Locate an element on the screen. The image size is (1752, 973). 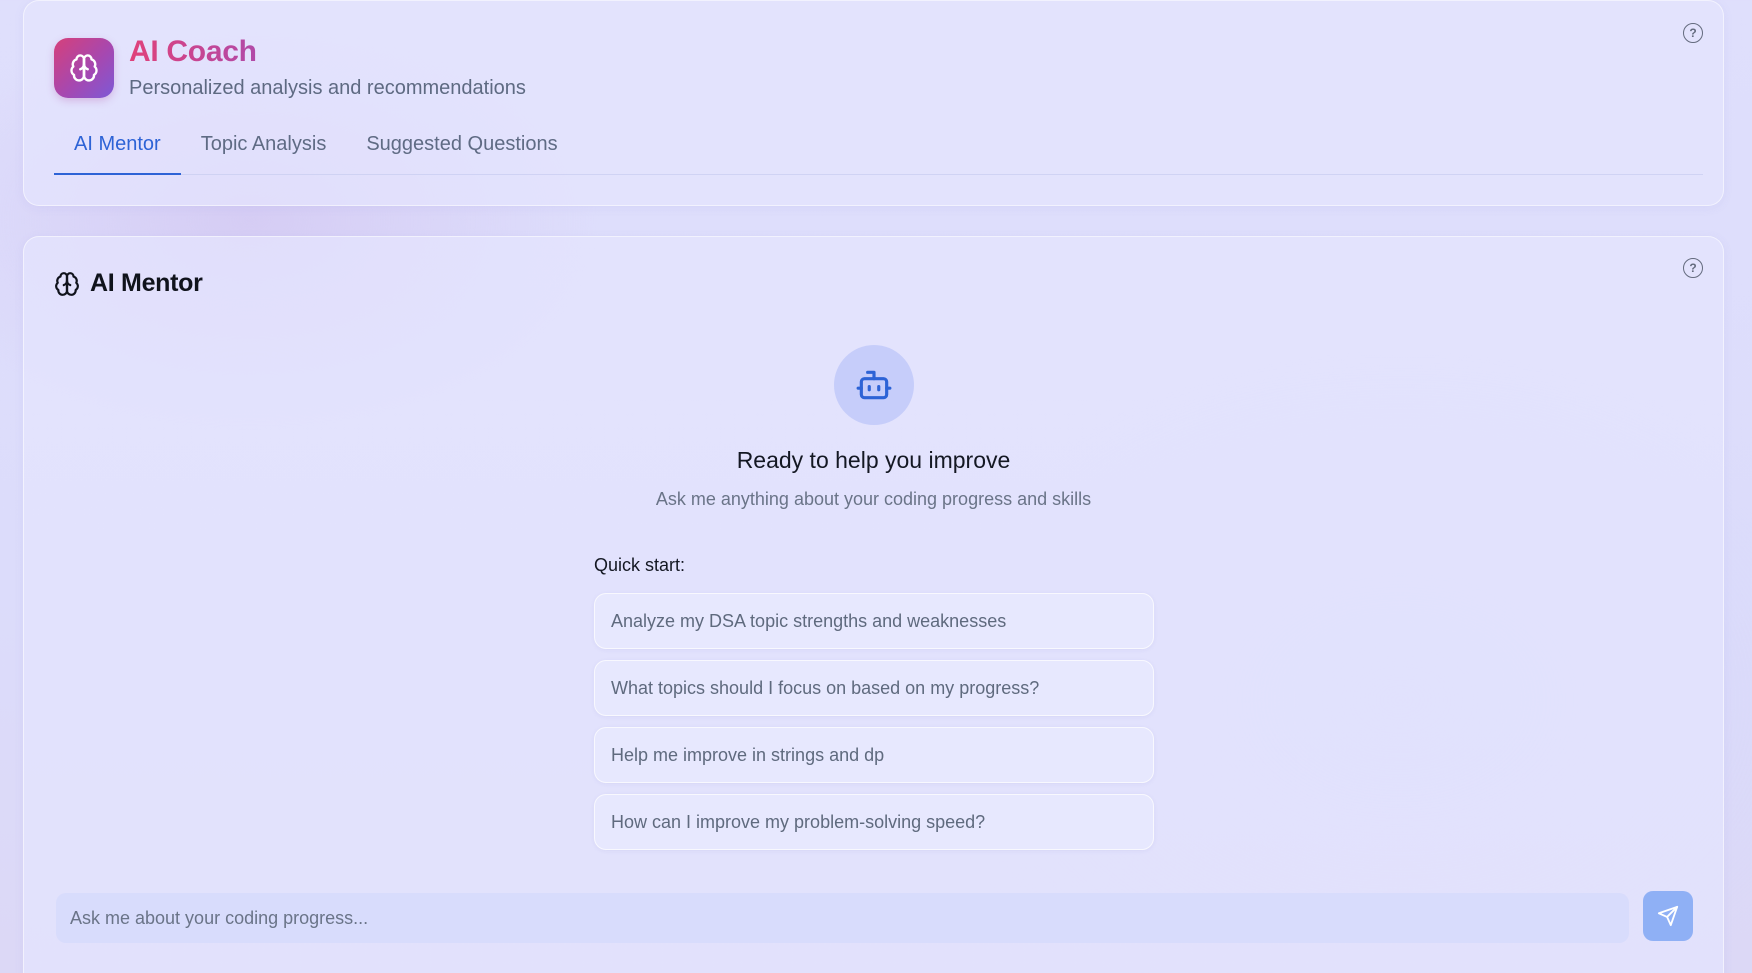
chat-input is located at coordinates (842, 918).